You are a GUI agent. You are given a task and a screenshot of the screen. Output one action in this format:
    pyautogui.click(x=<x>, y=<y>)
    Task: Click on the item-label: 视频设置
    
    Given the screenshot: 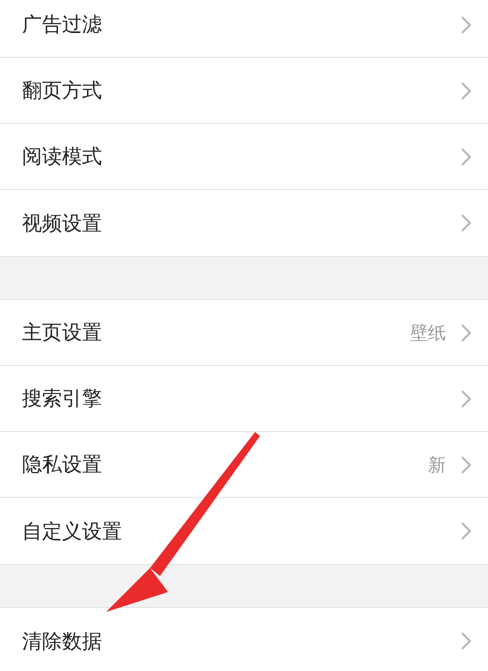 What is the action you would take?
    pyautogui.click(x=62, y=223)
    